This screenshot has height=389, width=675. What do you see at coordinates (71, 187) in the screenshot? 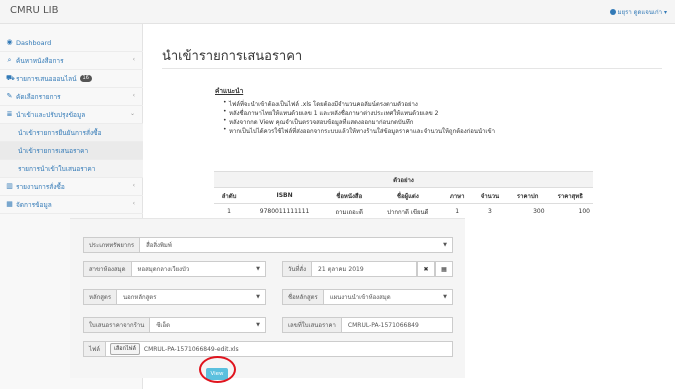
I see `sidebar-item-reports: ▥ รายงานการสั่งซื้อ ‹` at bounding box center [71, 187].